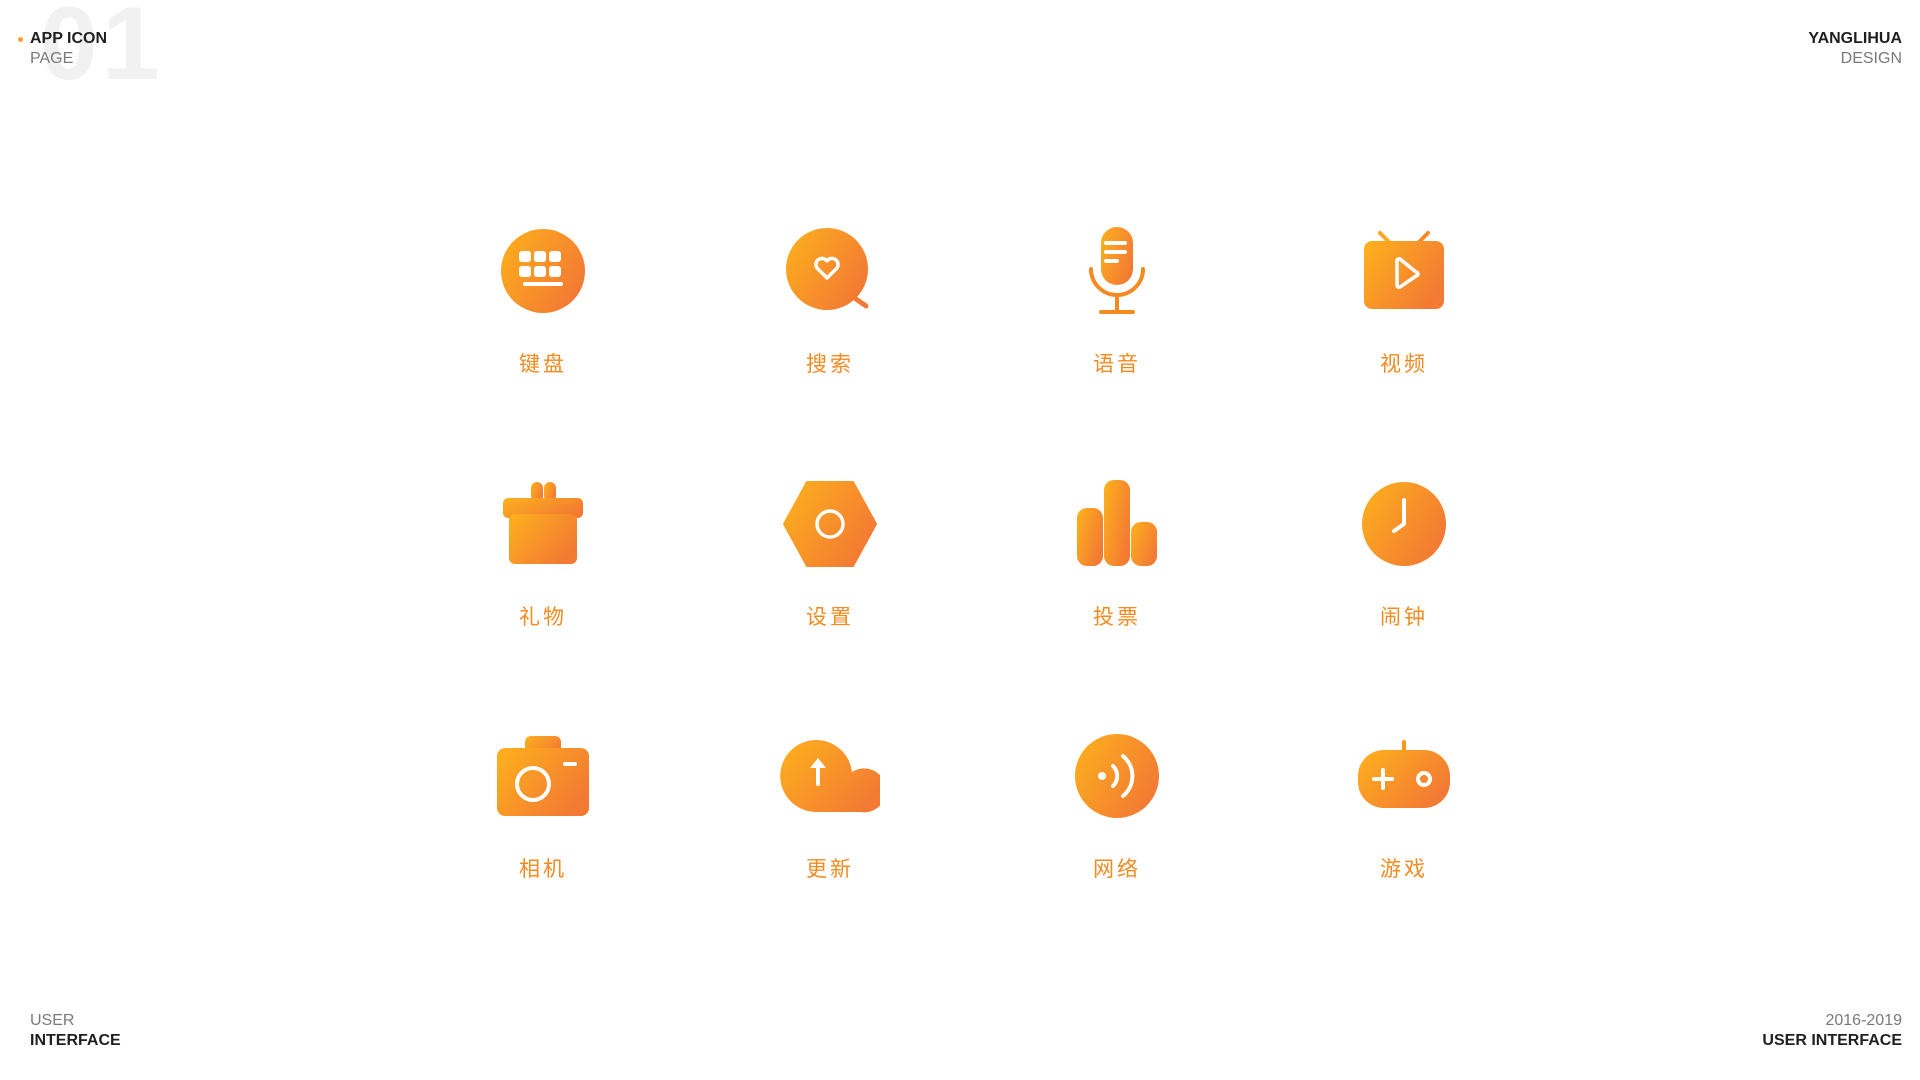 The width and height of the screenshot is (1920, 1080). Describe the element at coordinates (1117, 869) in the screenshot. I see `icon-label: 网络` at that location.